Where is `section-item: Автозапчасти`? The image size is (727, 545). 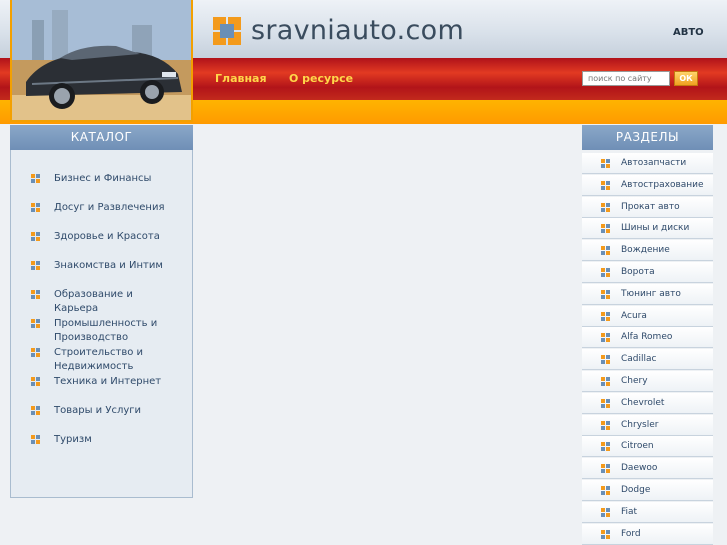 section-item: Автозапчасти is located at coordinates (647, 163).